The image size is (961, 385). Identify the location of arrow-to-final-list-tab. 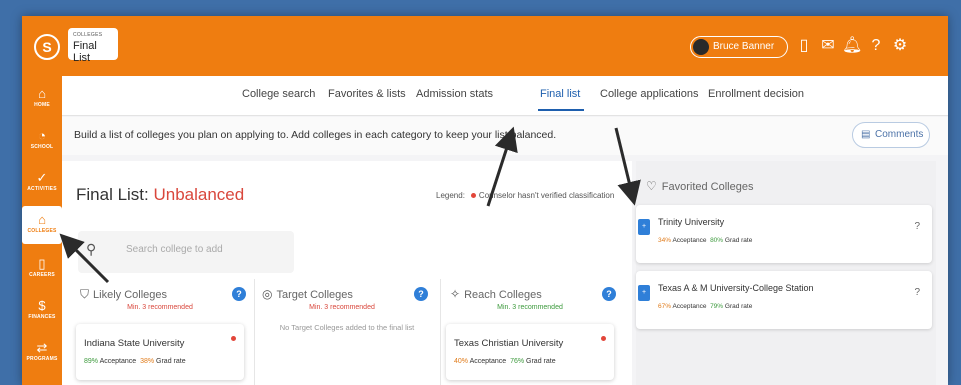
(502, 166).